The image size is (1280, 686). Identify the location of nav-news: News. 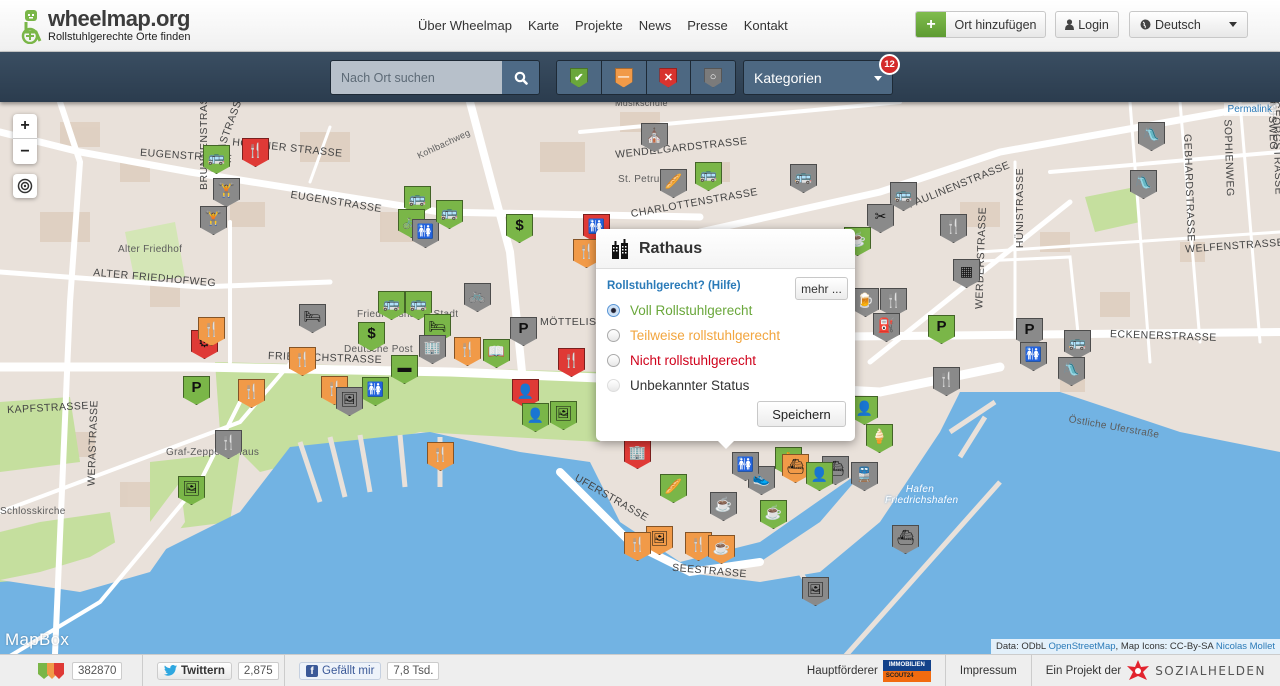
(655, 25).